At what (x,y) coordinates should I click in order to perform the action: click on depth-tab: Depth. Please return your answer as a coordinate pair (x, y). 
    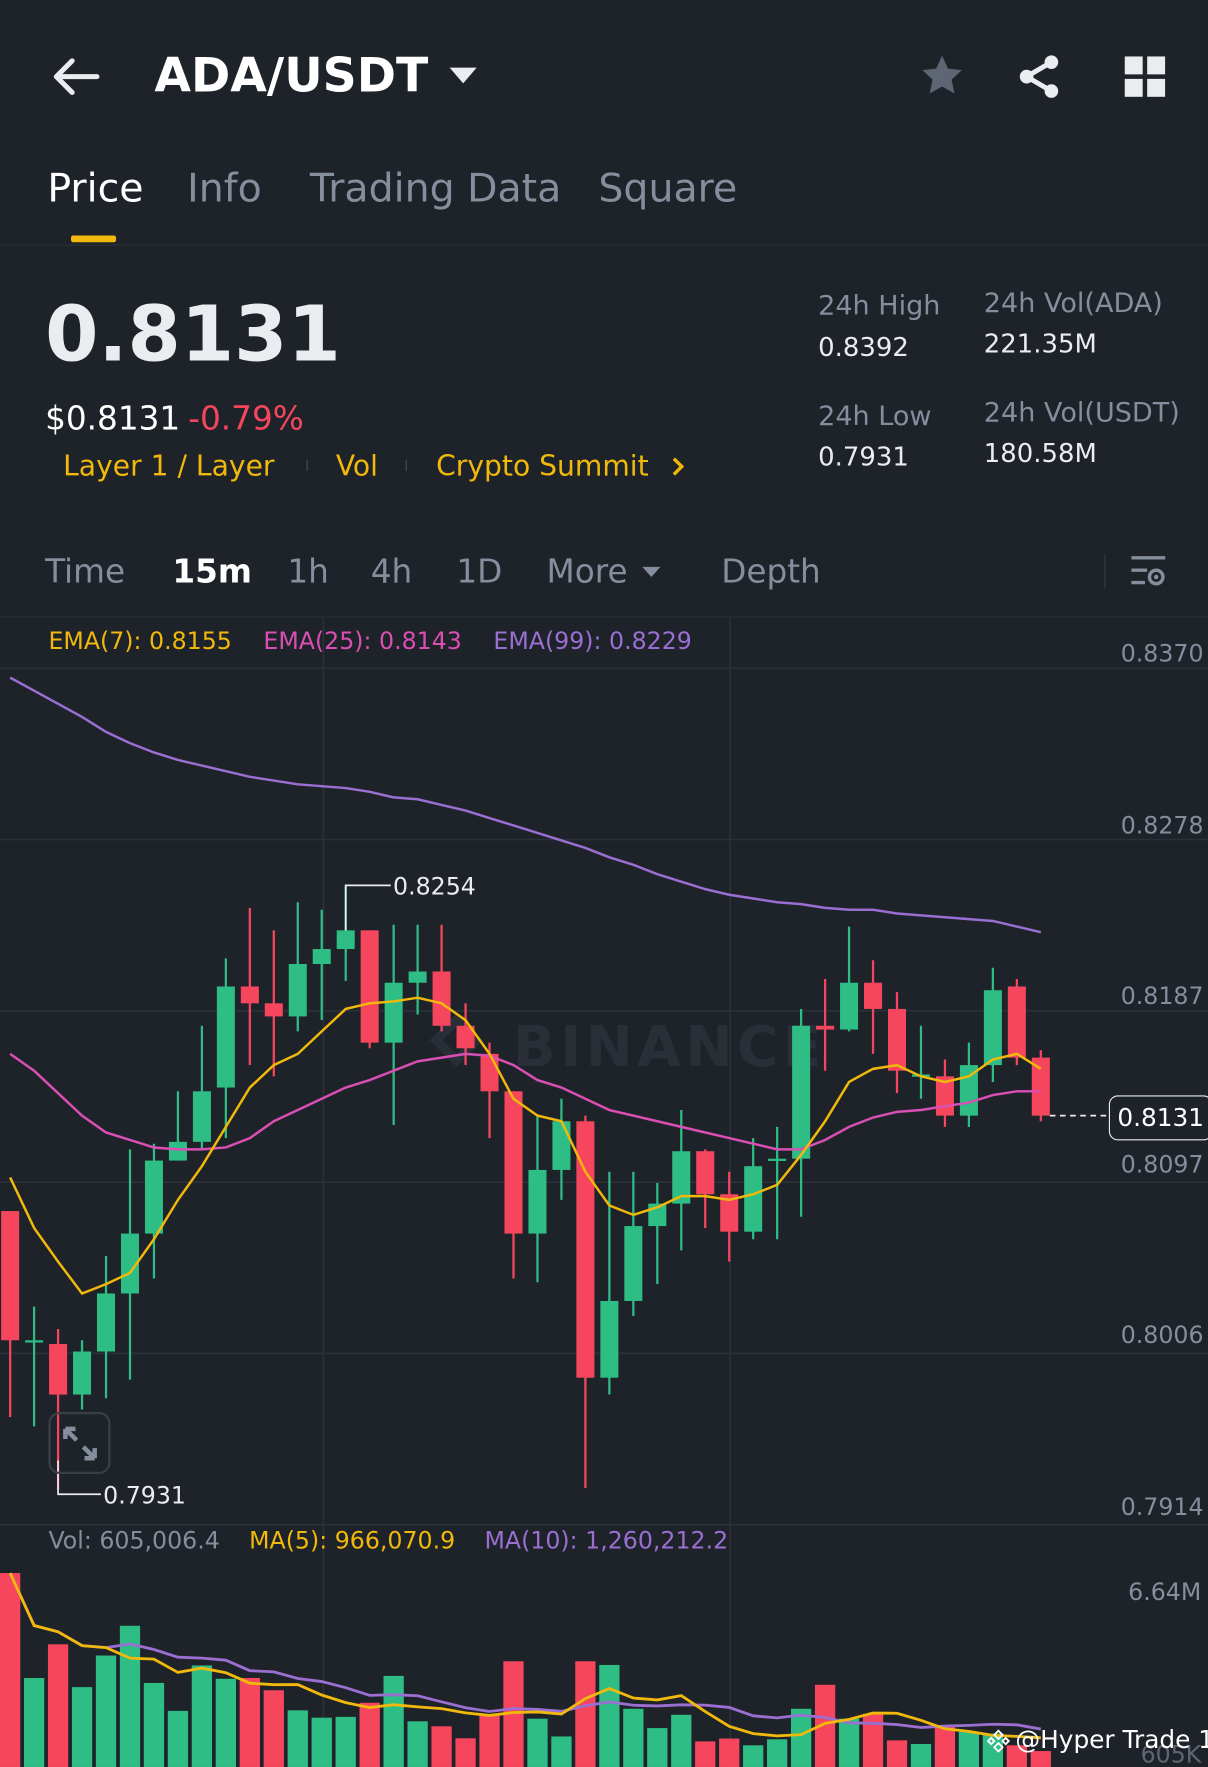
    Looking at the image, I should click on (771, 571).